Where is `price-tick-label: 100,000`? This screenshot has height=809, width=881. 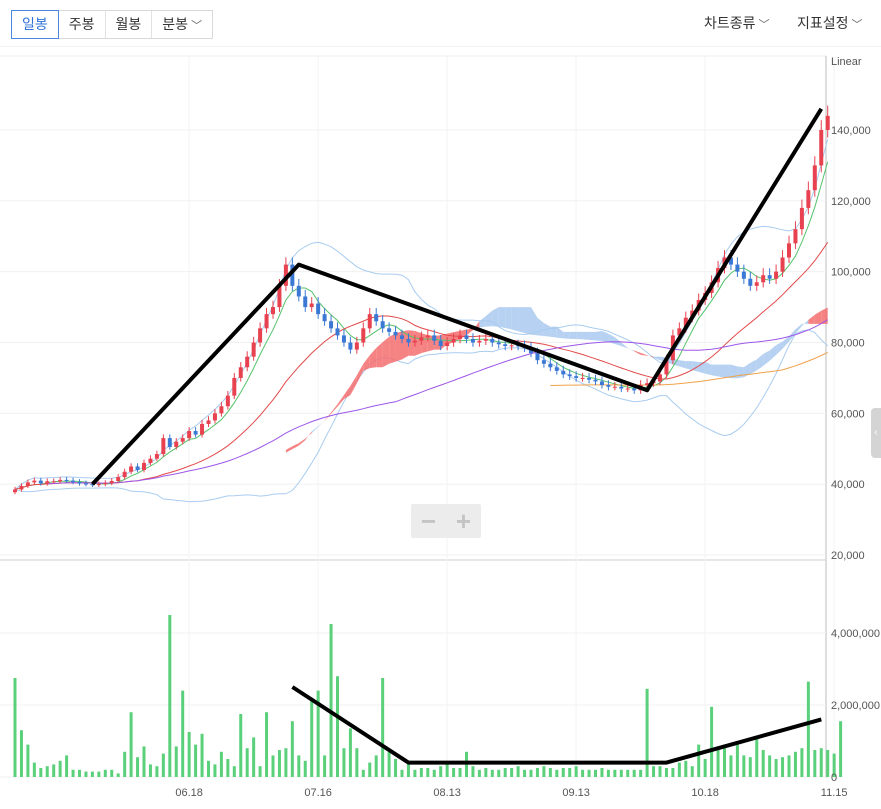
price-tick-label: 100,000 is located at coordinates (851, 273).